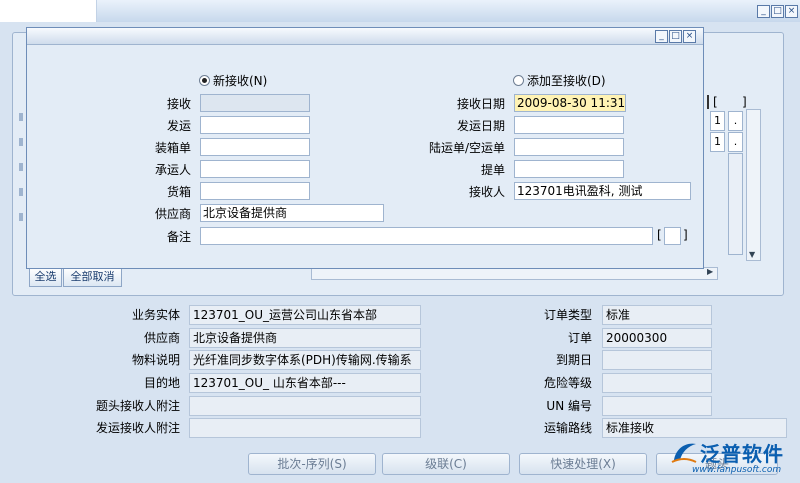  Describe the element at coordinates (292, 213) in the screenshot. I see `supplier-field: 北京设备提供商` at that location.